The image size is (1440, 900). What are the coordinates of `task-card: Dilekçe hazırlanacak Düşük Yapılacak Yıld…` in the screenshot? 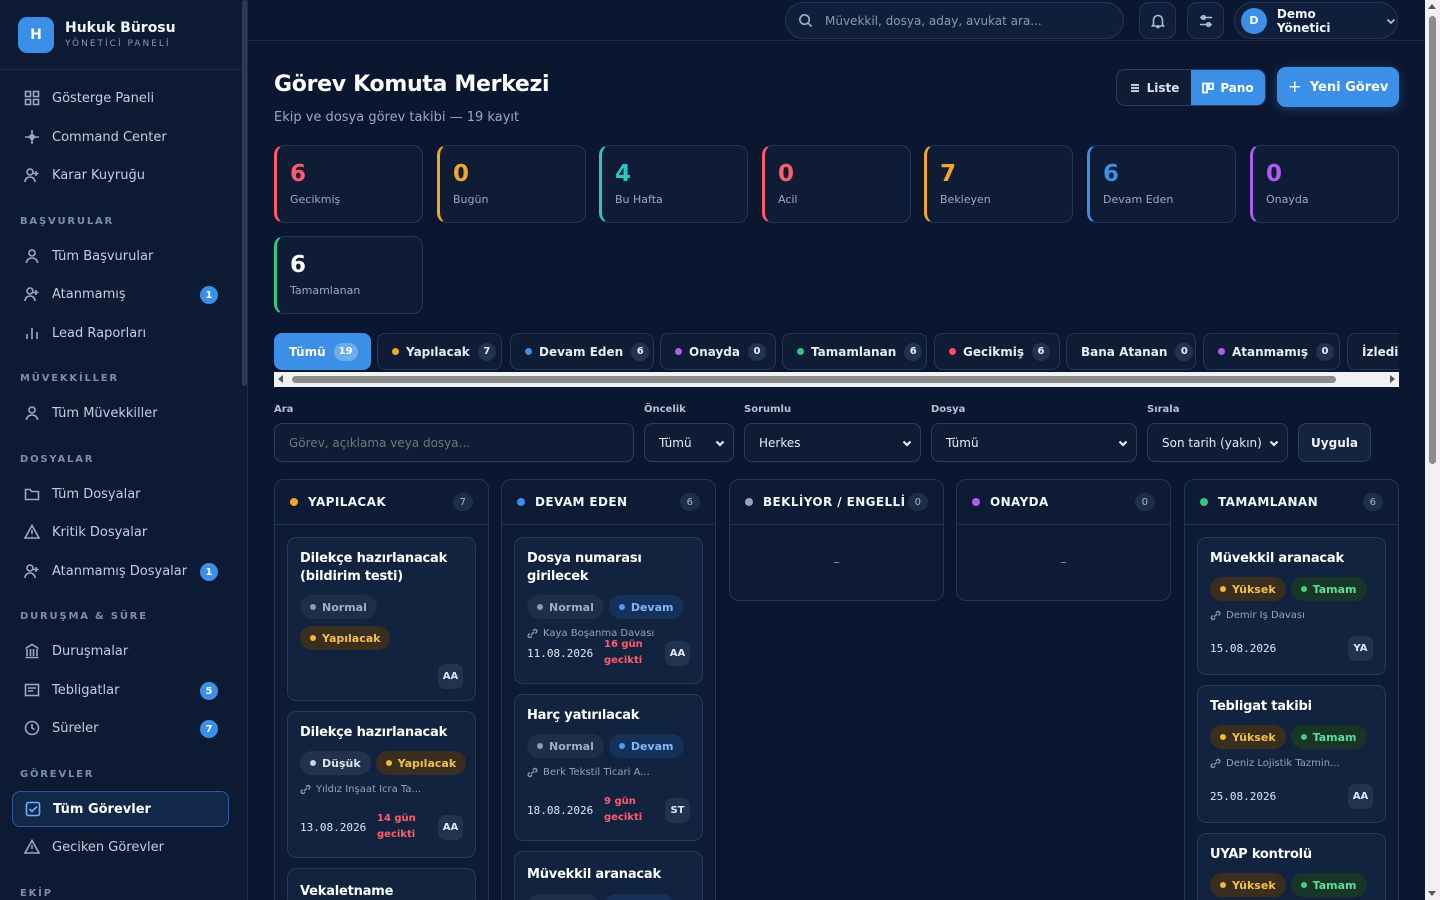 It's located at (381, 784).